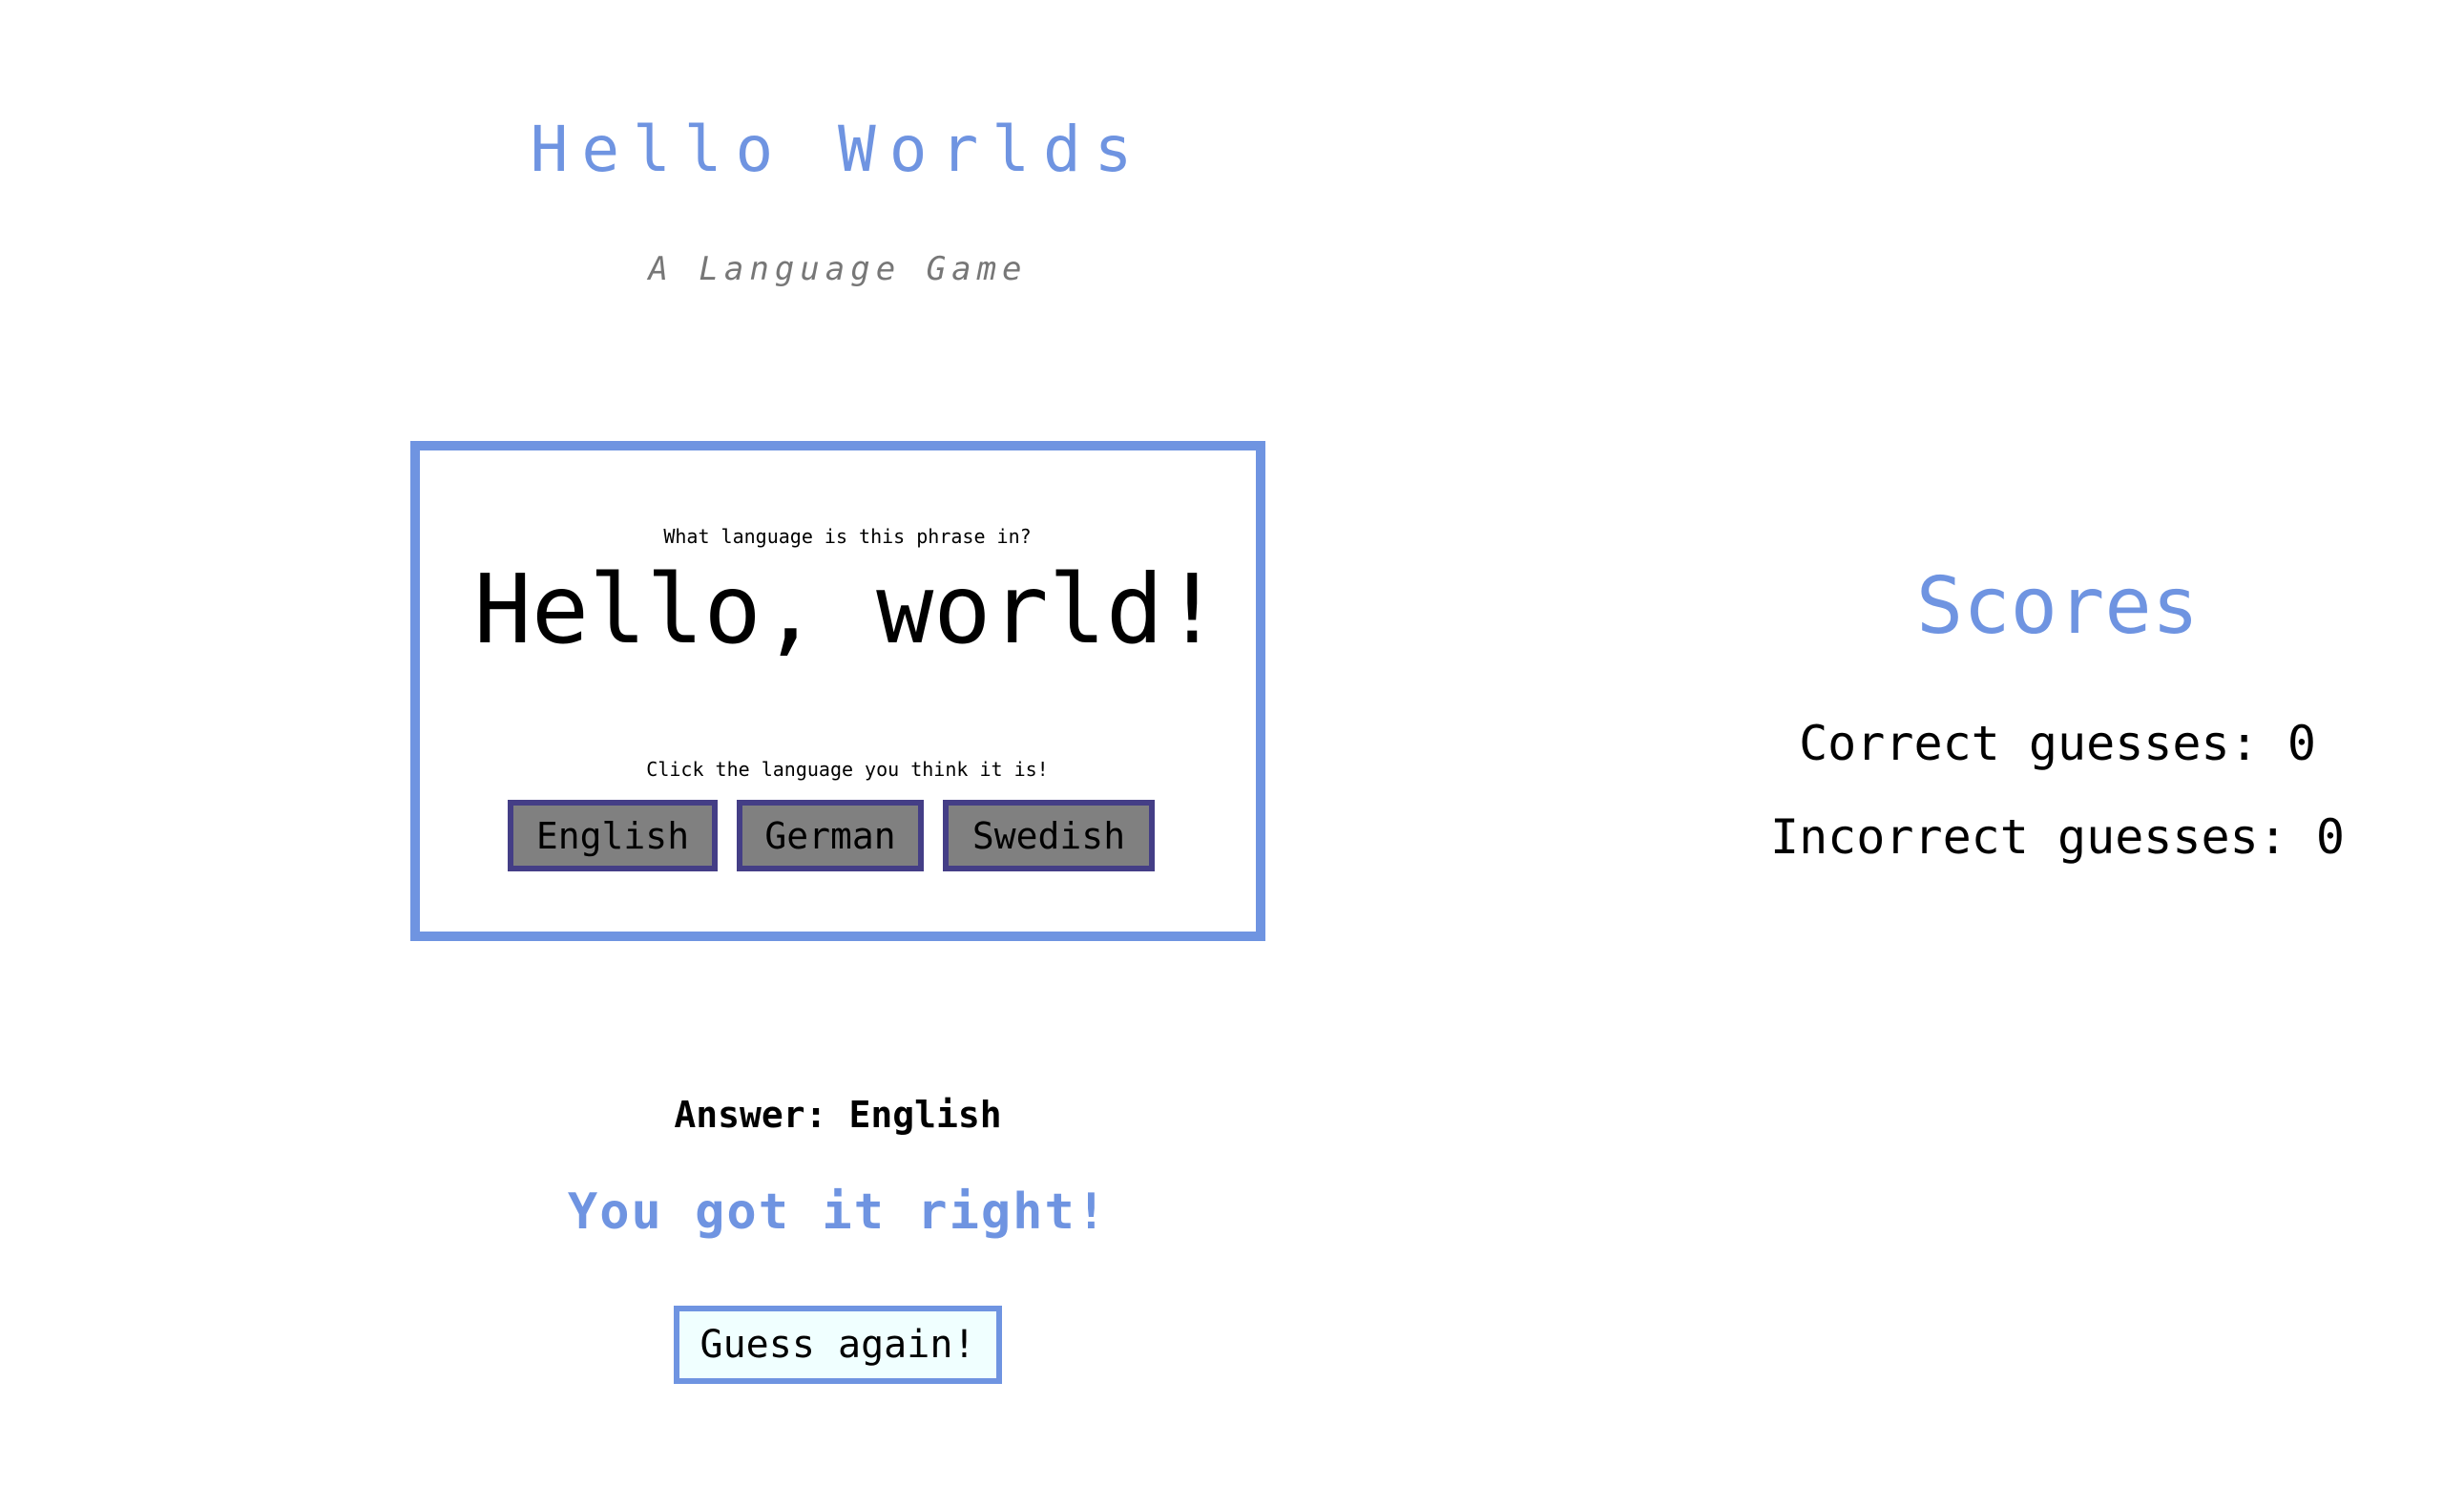 This screenshot has height=1487, width=2464. What do you see at coordinates (838, 1345) in the screenshot?
I see `guess-again-button: Guess again!` at bounding box center [838, 1345].